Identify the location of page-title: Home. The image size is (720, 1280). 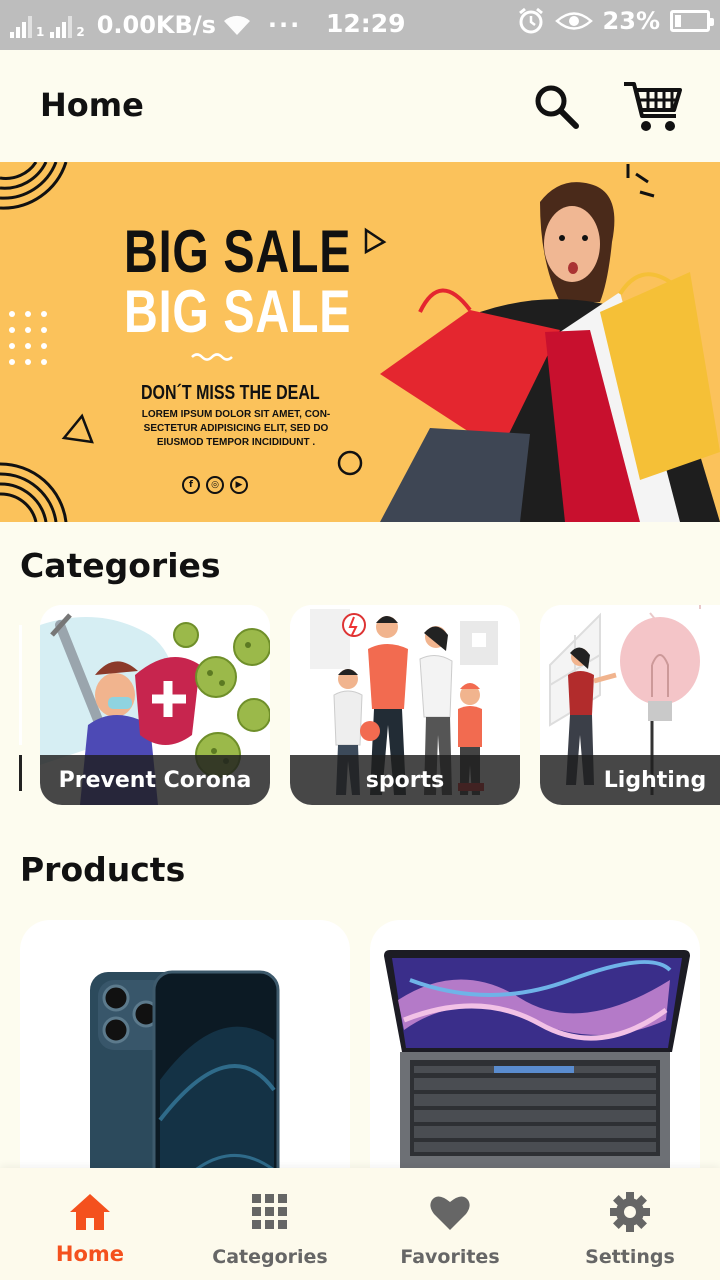
(92, 105).